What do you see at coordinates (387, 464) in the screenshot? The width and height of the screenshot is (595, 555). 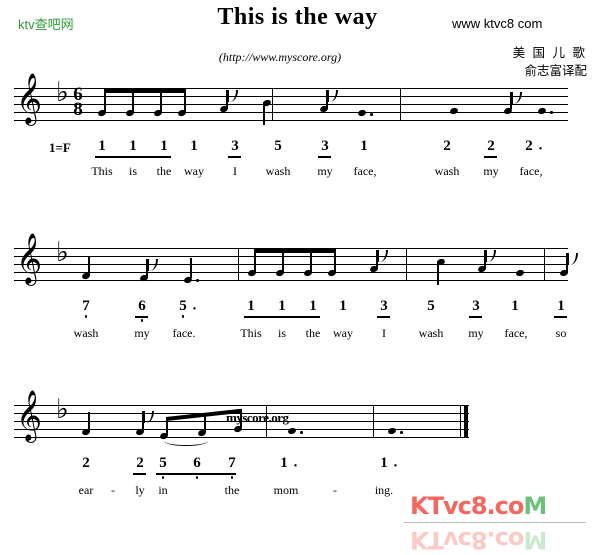 I see `jianpu-note: 1 ·` at bounding box center [387, 464].